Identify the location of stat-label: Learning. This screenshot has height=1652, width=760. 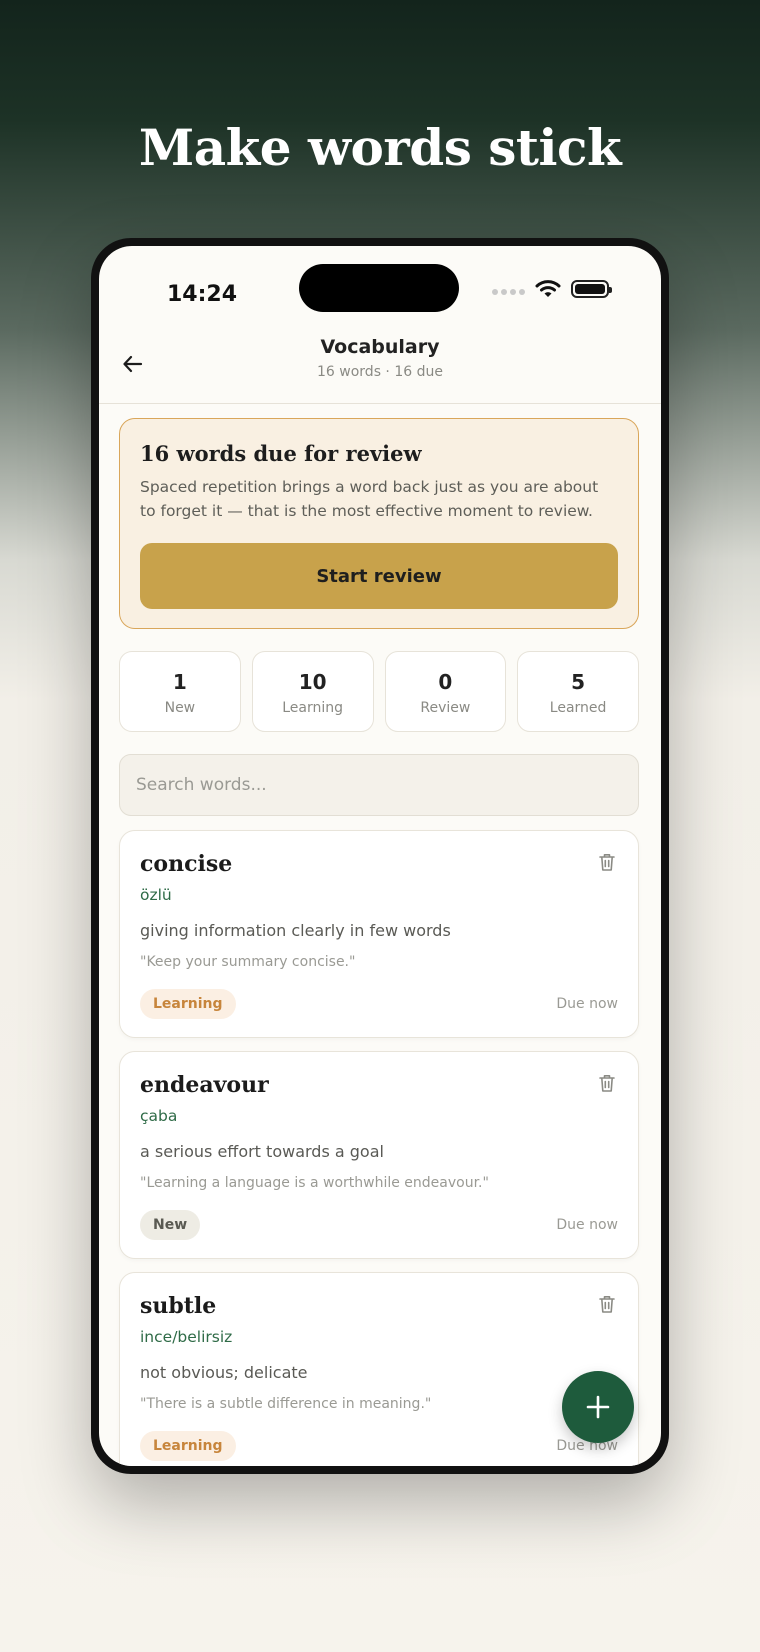
(313, 708).